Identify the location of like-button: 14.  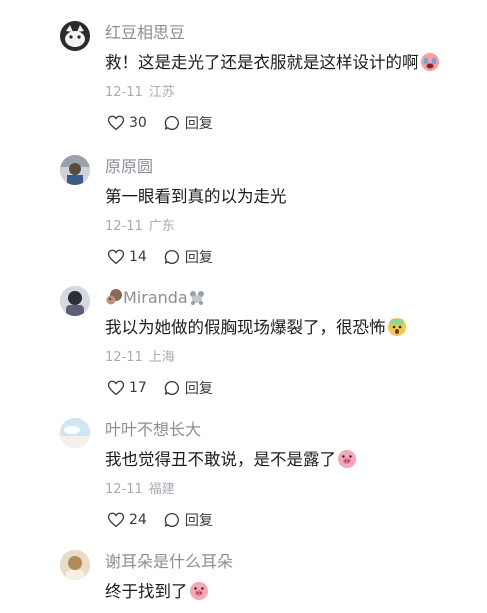
(127, 257).